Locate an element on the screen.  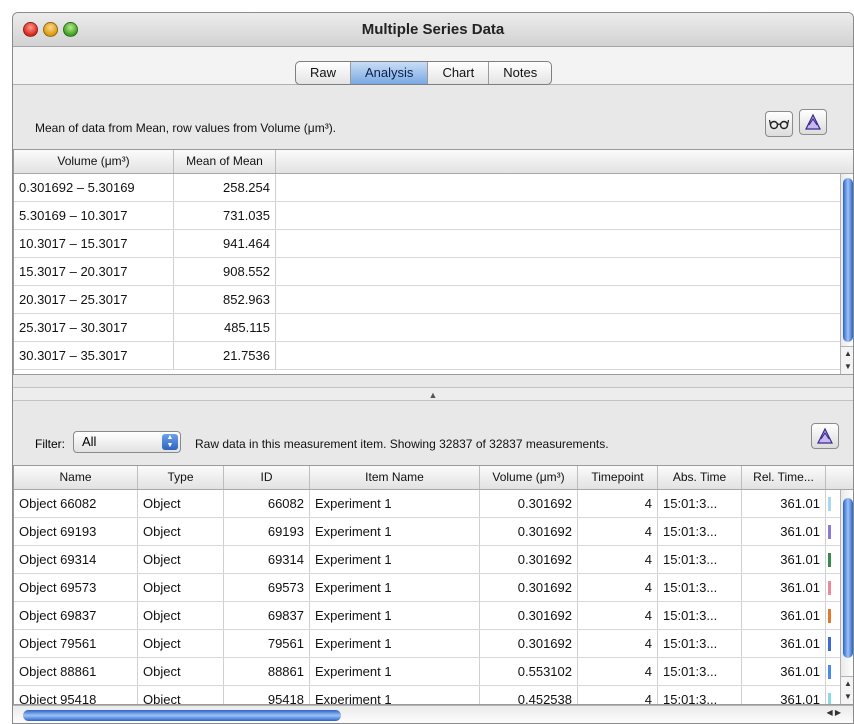
mean-cell: 21.7536 is located at coordinates (225, 355).